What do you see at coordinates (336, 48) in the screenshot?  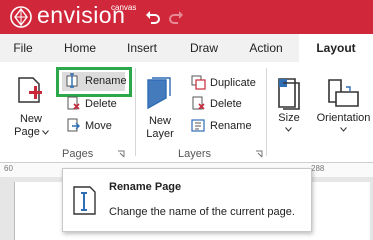 I see `tab-layout: Layout` at bounding box center [336, 48].